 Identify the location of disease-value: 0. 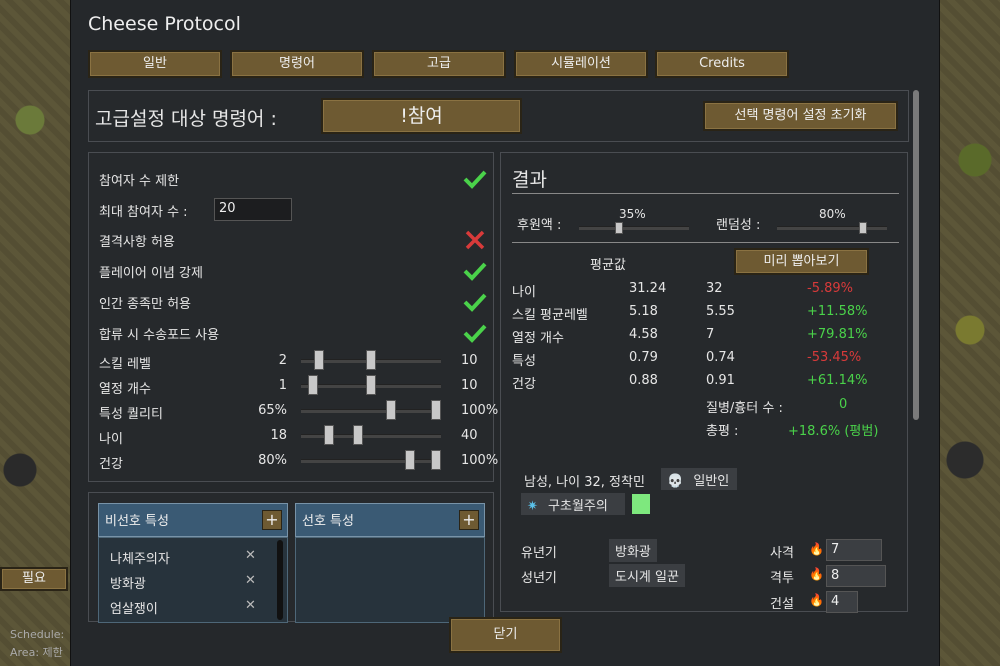
(843, 404).